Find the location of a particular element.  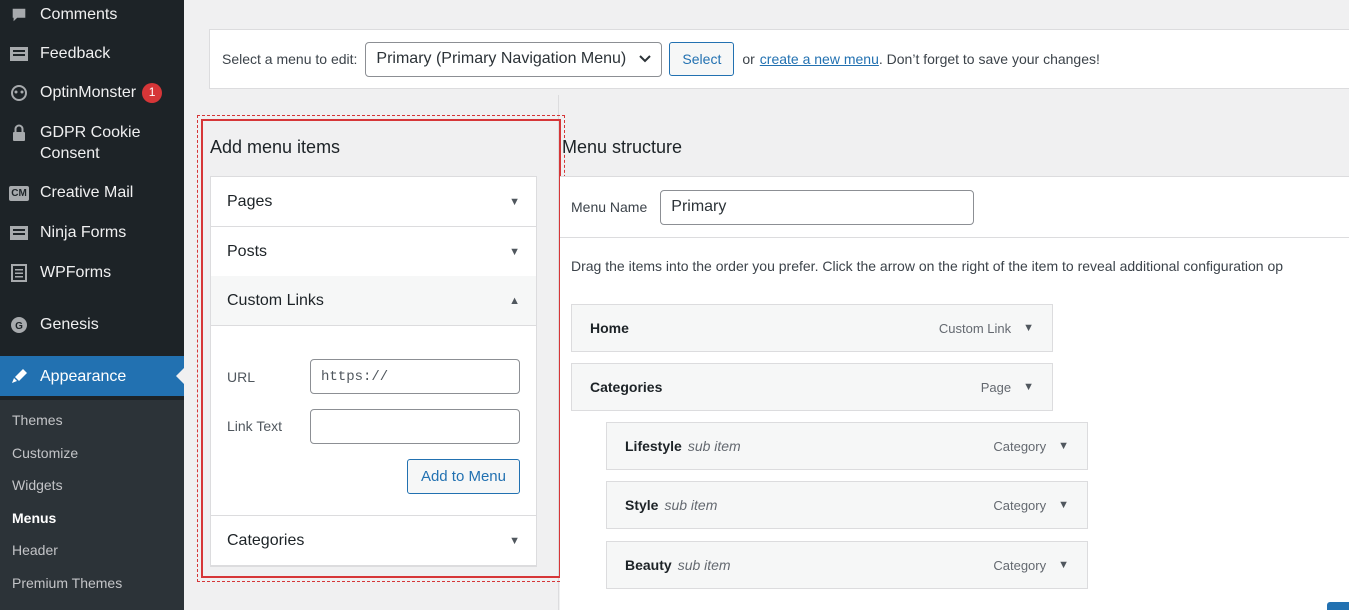

menu-item-title: Home is located at coordinates (609, 328).